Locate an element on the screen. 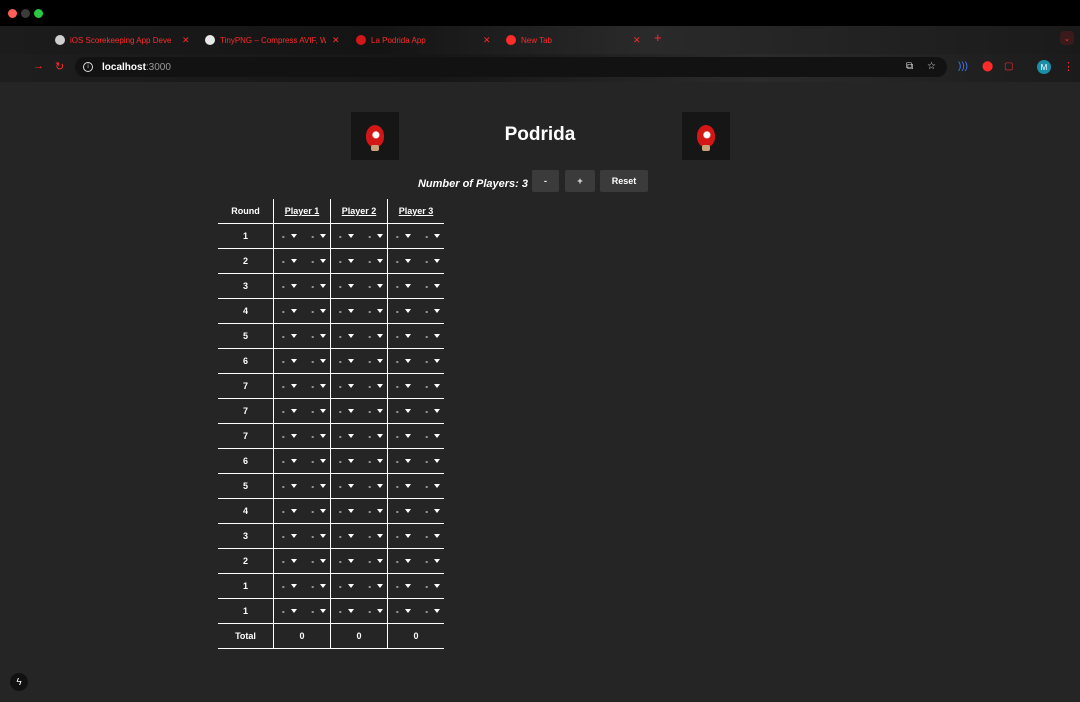  extension-wireless-icon: ))) is located at coordinates (963, 66).